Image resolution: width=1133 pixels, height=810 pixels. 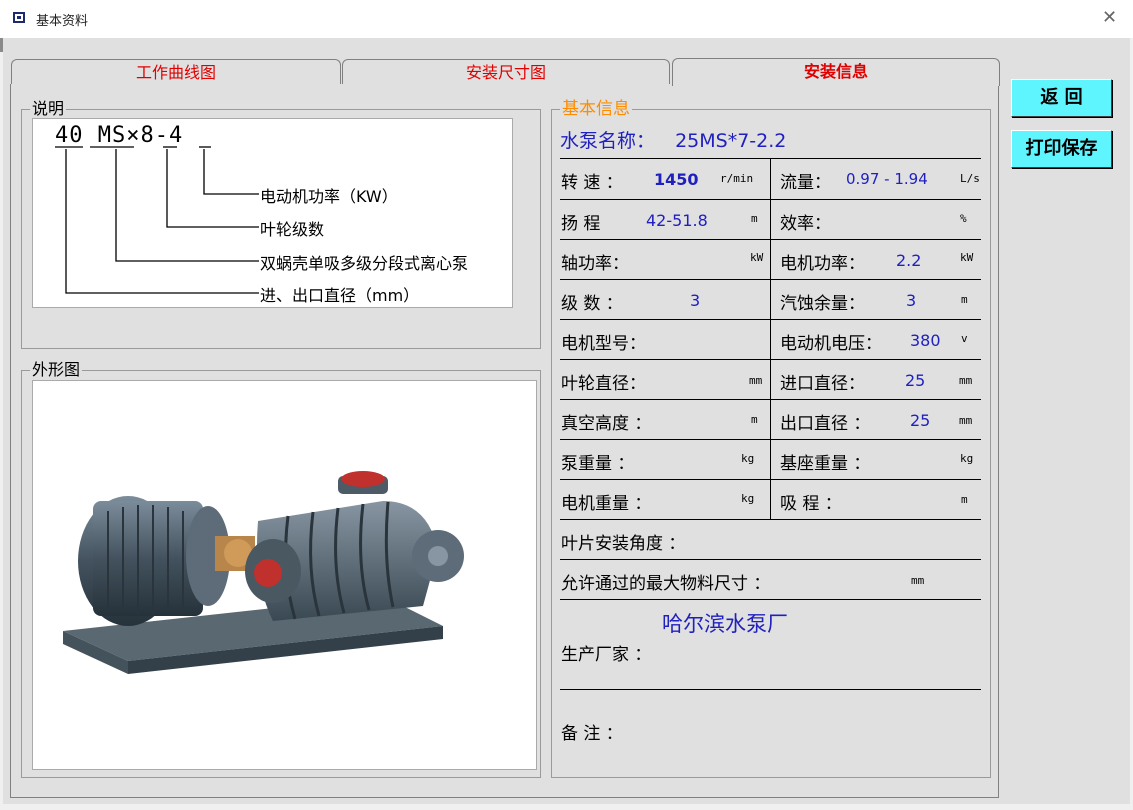 I want to click on shaft-power-label: 轴功率：, so click(x=595, y=264).